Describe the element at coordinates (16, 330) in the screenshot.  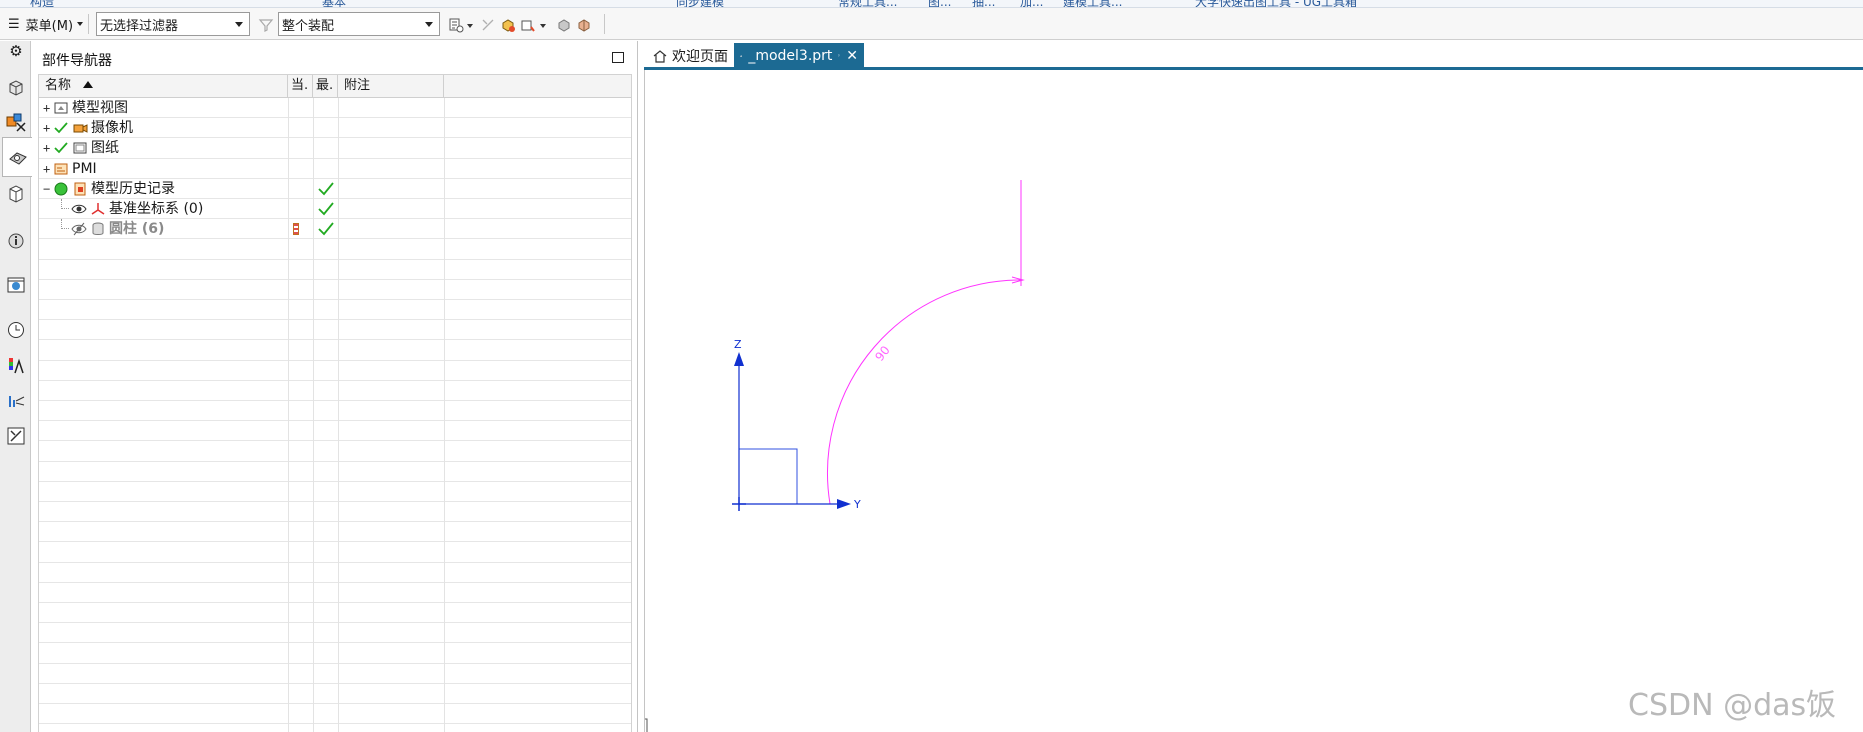
I see `history-tab` at that location.